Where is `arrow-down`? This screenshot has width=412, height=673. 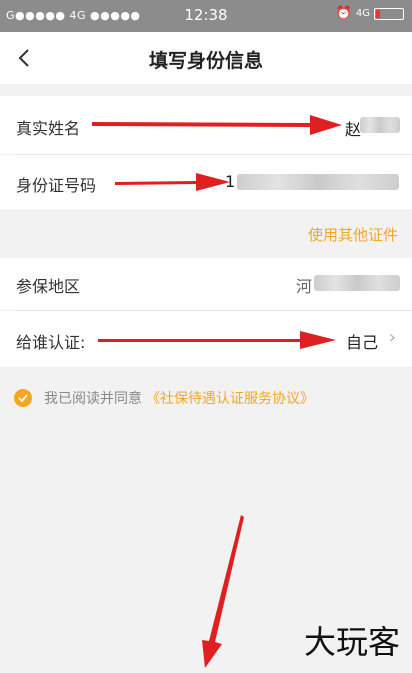 arrow-down is located at coordinates (223, 591).